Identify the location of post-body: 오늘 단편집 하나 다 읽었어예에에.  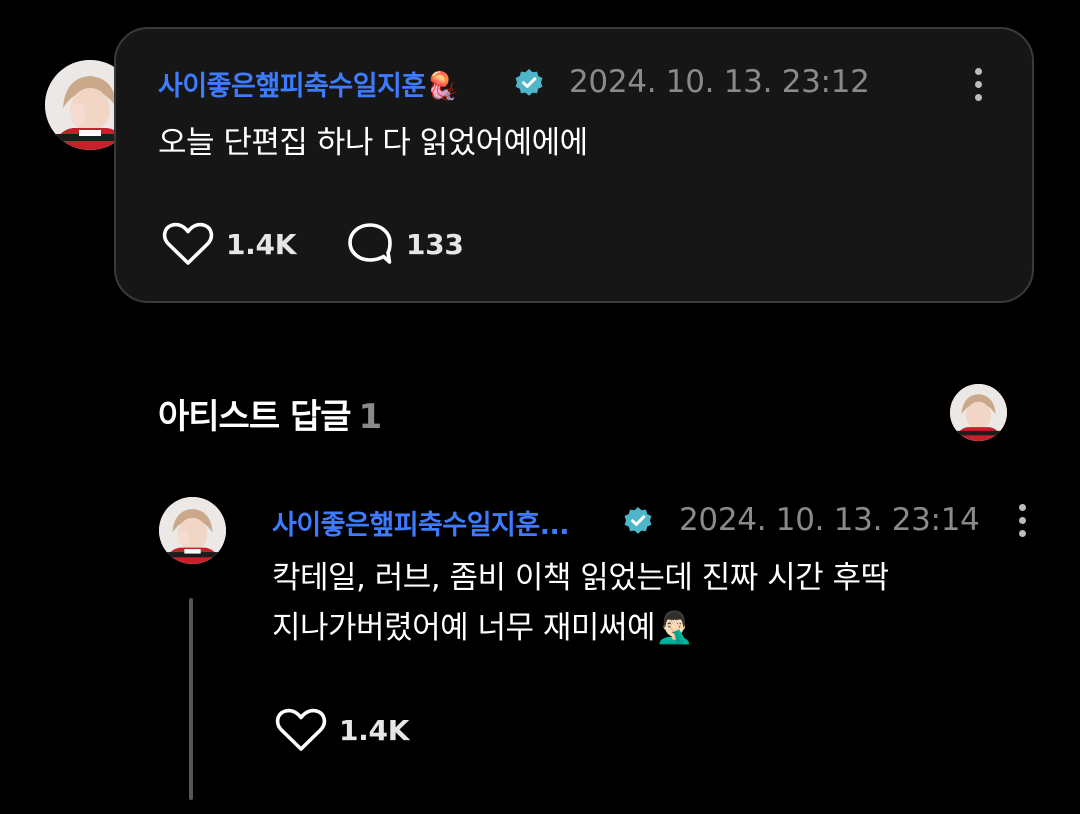
(373, 143).